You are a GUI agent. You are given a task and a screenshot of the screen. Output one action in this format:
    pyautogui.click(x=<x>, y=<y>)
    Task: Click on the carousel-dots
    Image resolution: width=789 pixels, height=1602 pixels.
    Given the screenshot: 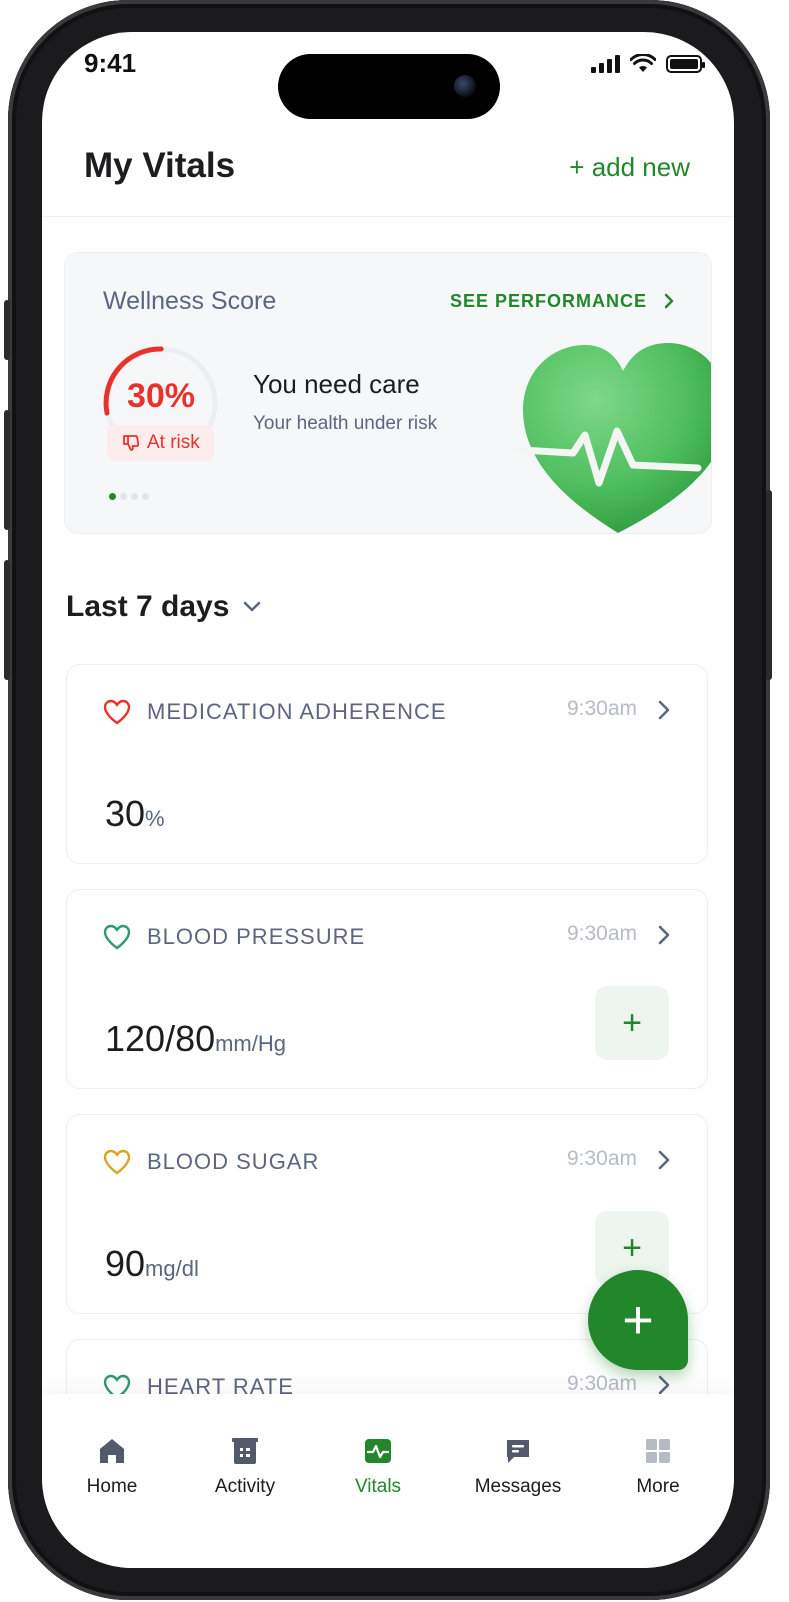 What is the action you would take?
    pyautogui.click(x=129, y=496)
    